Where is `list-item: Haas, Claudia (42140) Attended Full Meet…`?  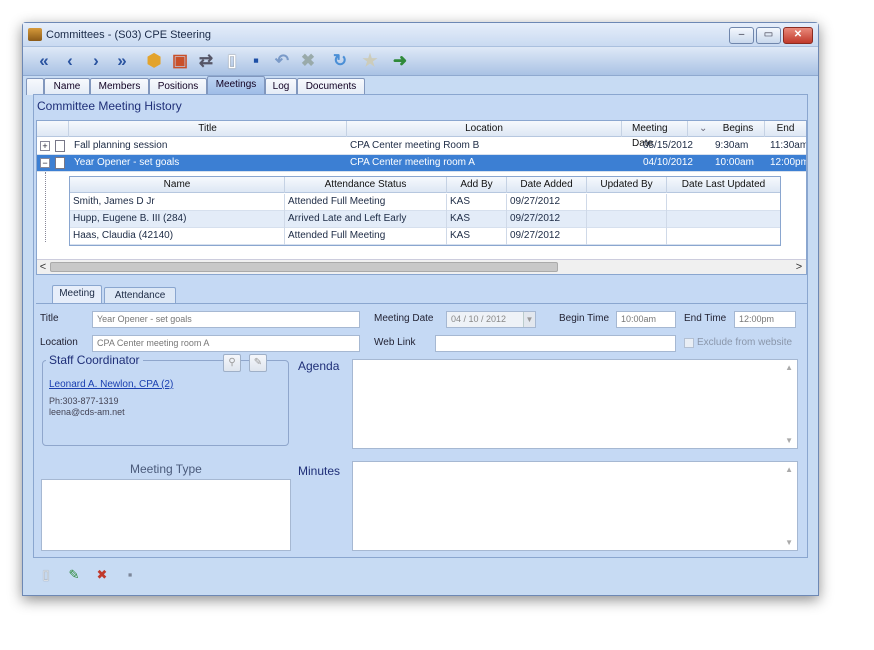
list-item: Haas, Claudia (42140) Attended Full Meet… is located at coordinates (425, 236).